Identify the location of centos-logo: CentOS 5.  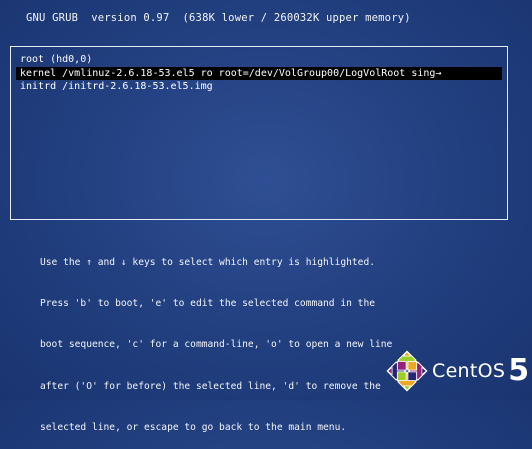
(457, 371).